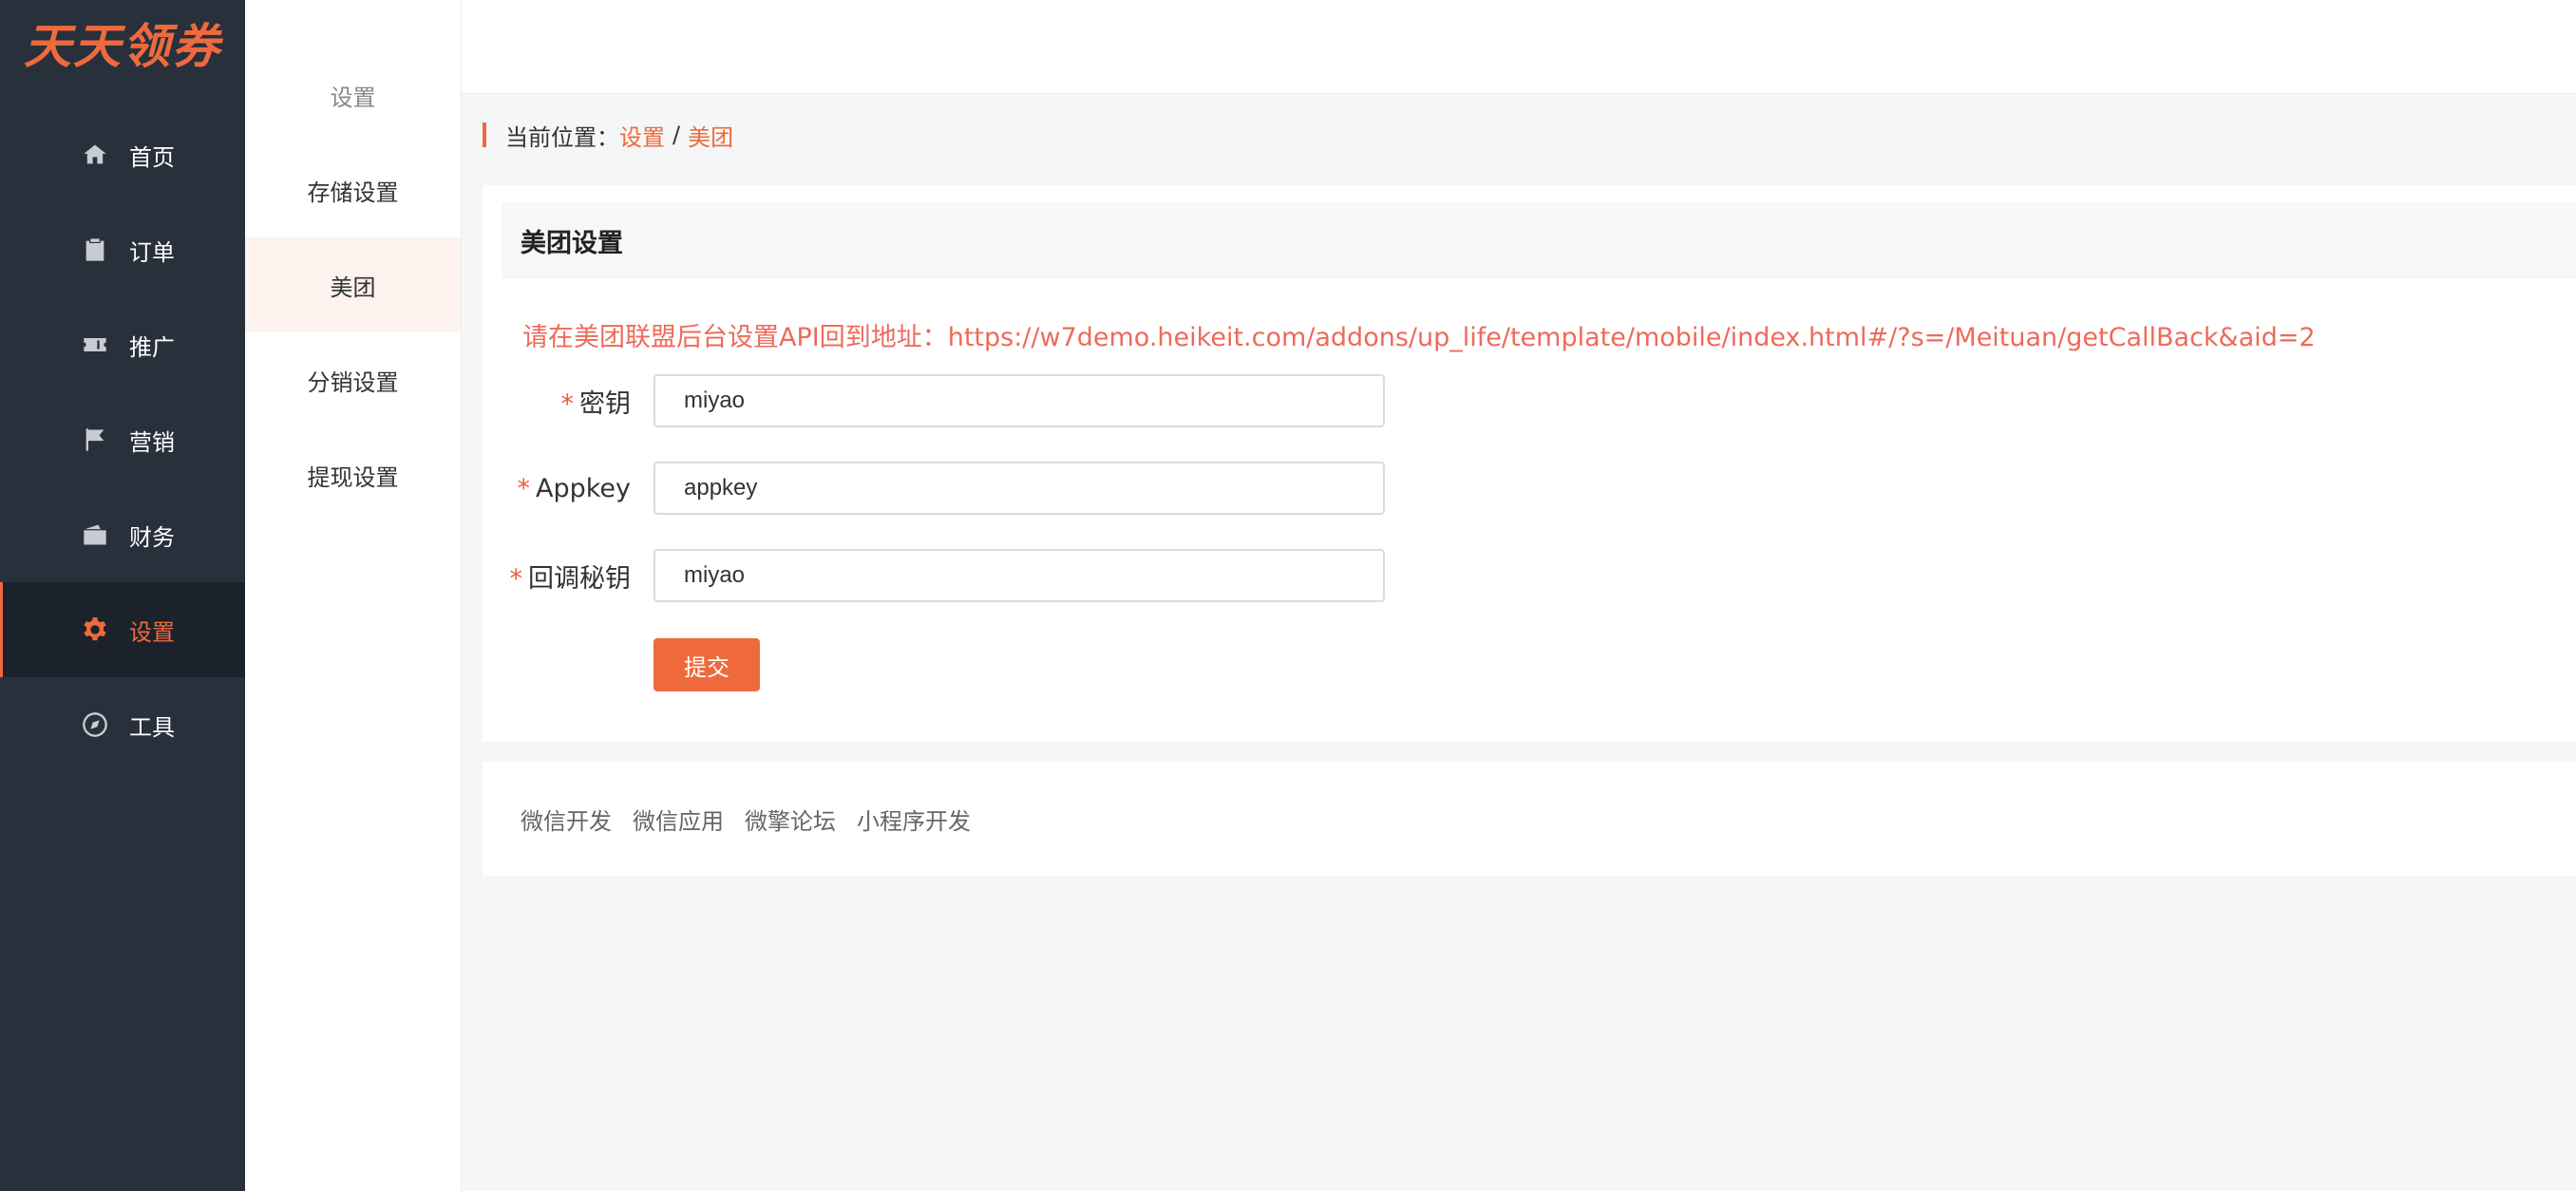 This screenshot has height=1191, width=2576. Describe the element at coordinates (579, 579) in the screenshot. I see `callback-secret-label-text: 回调秘钥` at that location.